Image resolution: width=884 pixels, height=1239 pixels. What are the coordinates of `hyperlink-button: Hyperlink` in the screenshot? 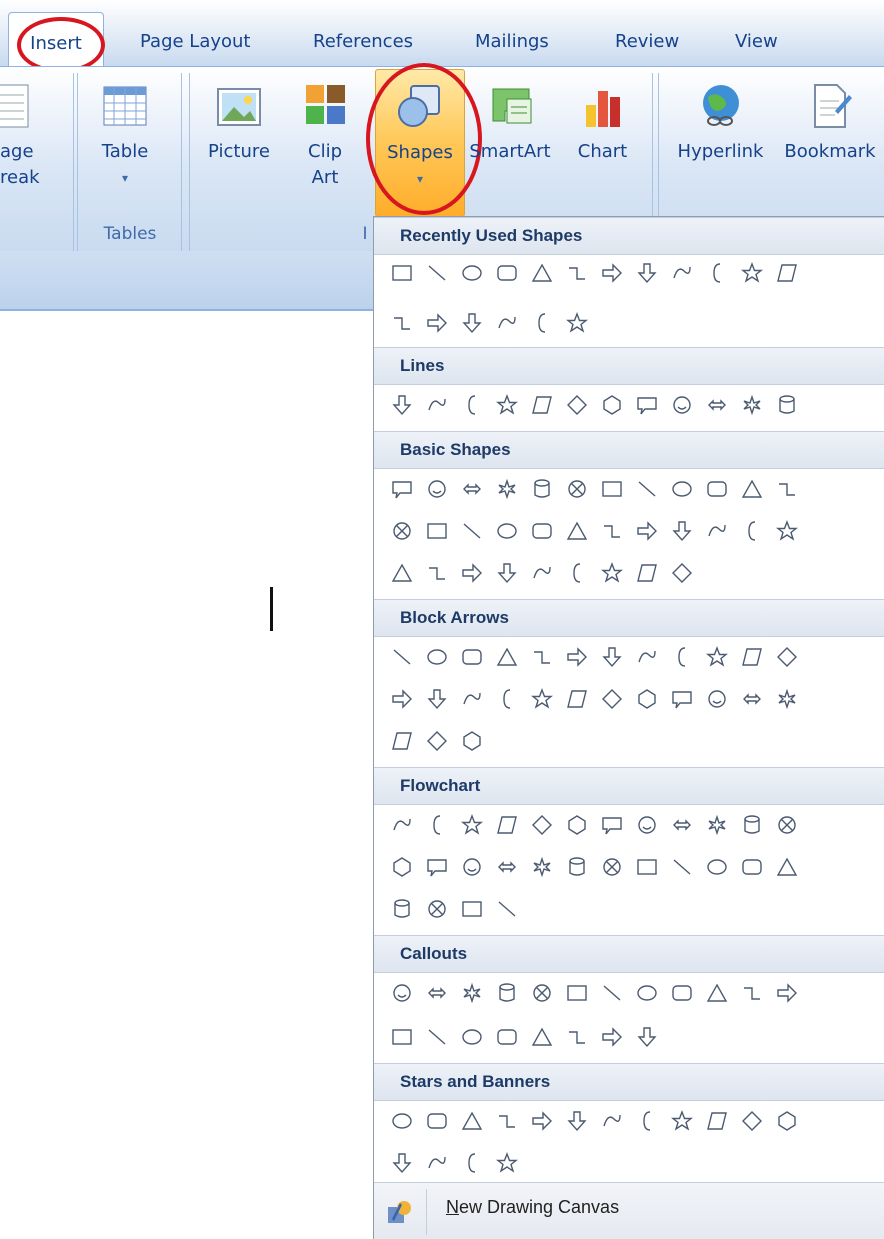 It's located at (720, 121).